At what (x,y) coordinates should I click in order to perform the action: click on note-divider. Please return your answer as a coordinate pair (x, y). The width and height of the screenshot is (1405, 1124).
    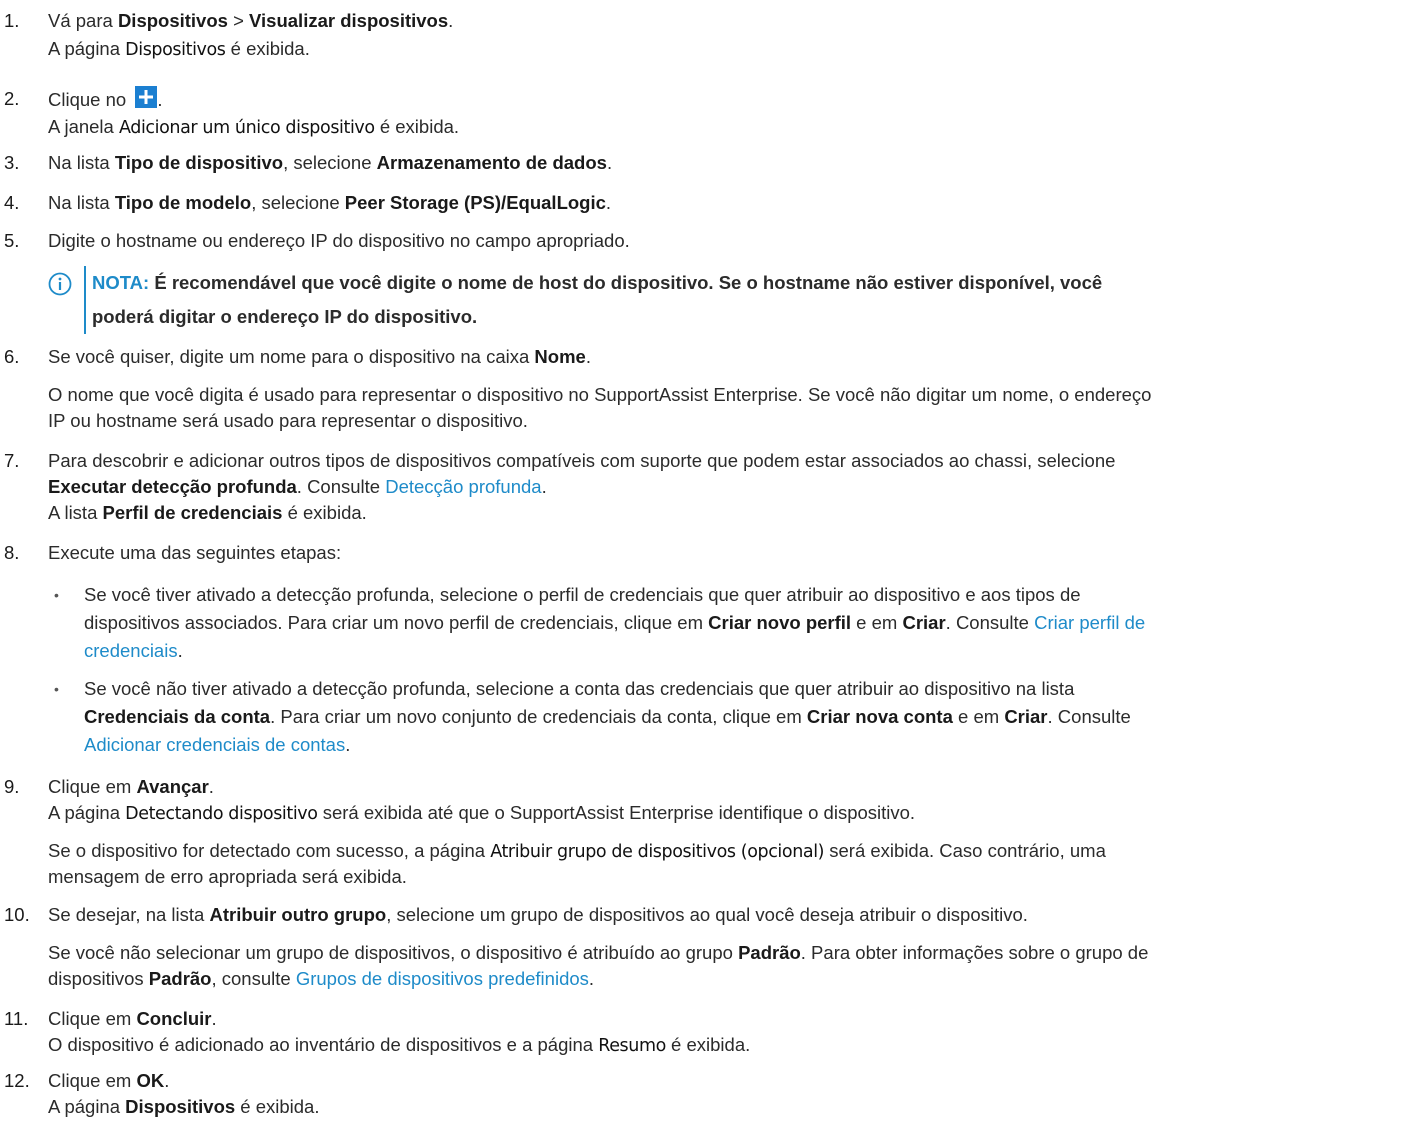
    Looking at the image, I should click on (85, 300).